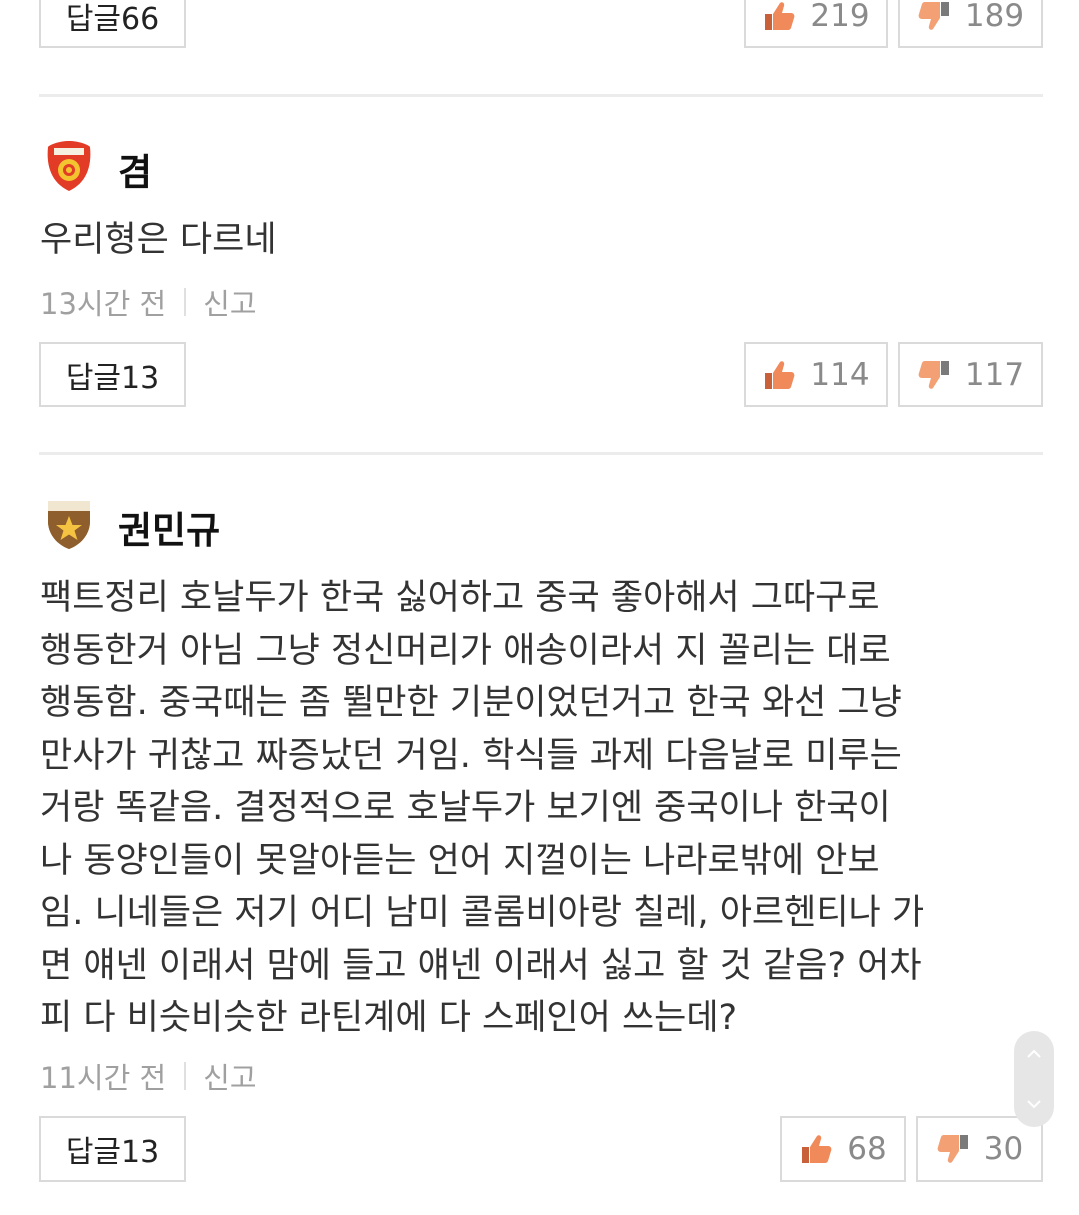 The height and width of the screenshot is (1215, 1079). I want to click on dislike-button: 117, so click(970, 374).